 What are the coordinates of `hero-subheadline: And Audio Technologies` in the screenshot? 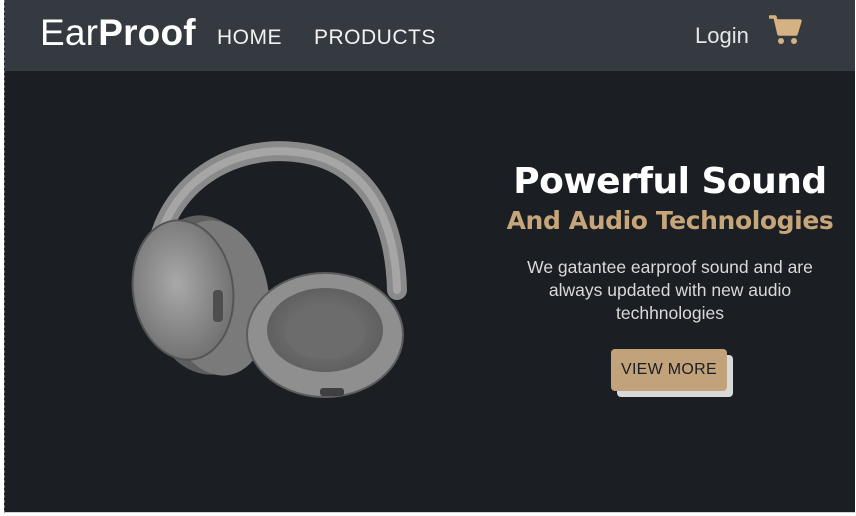 It's located at (670, 220).